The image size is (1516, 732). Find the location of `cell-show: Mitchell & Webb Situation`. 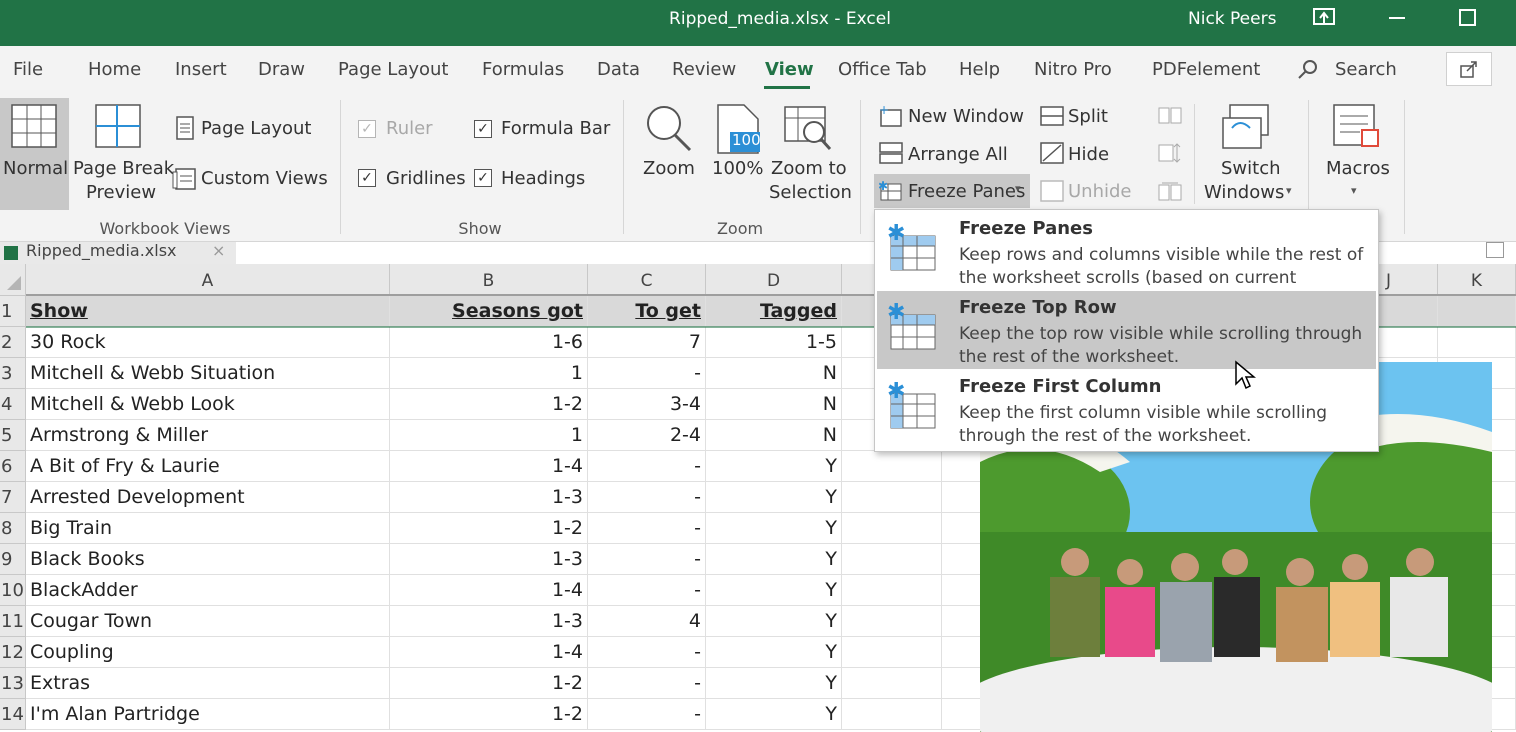

cell-show: Mitchell & Webb Situation is located at coordinates (208, 373).